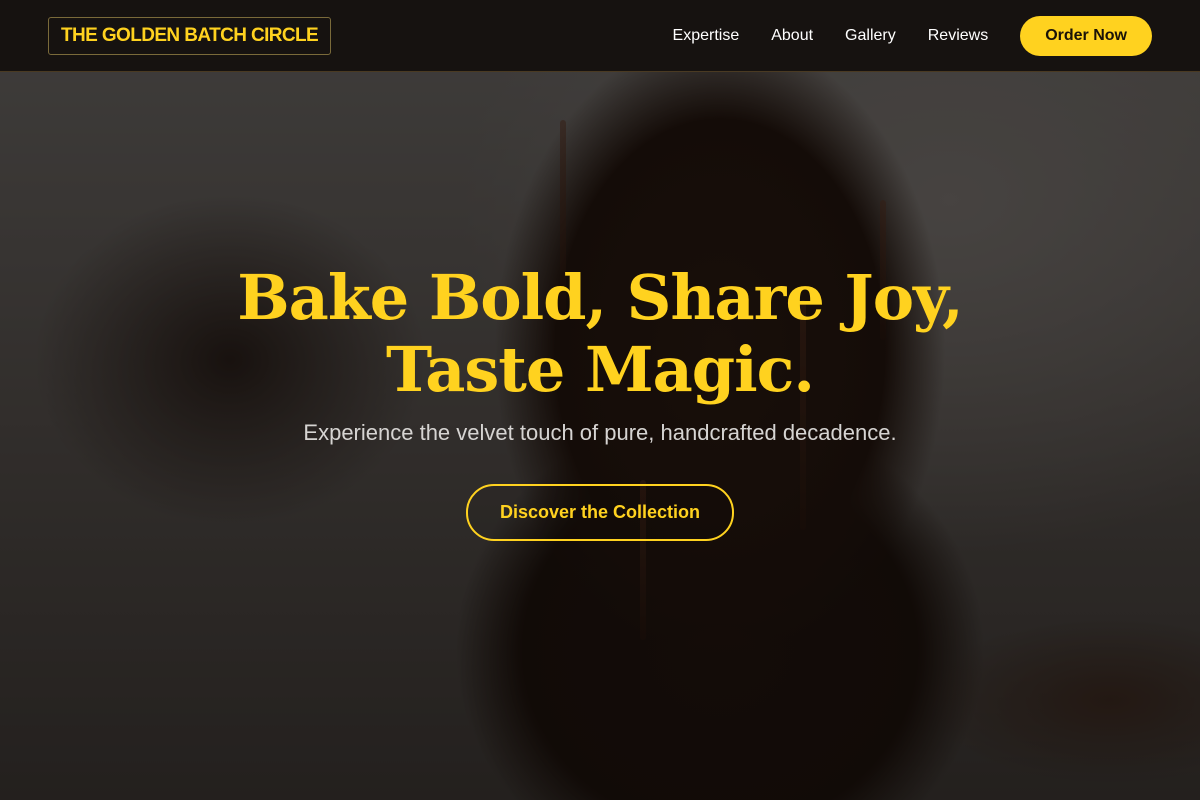 The height and width of the screenshot is (800, 1200). Describe the element at coordinates (706, 36) in the screenshot. I see `nav-link-expertise: Expertise` at that location.